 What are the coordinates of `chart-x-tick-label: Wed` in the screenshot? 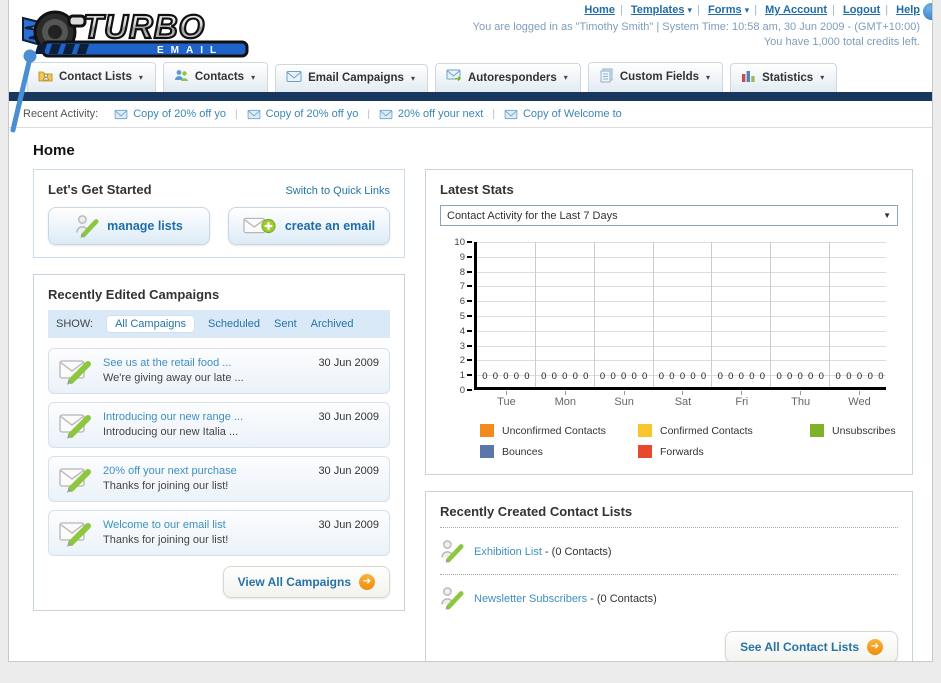 It's located at (859, 399).